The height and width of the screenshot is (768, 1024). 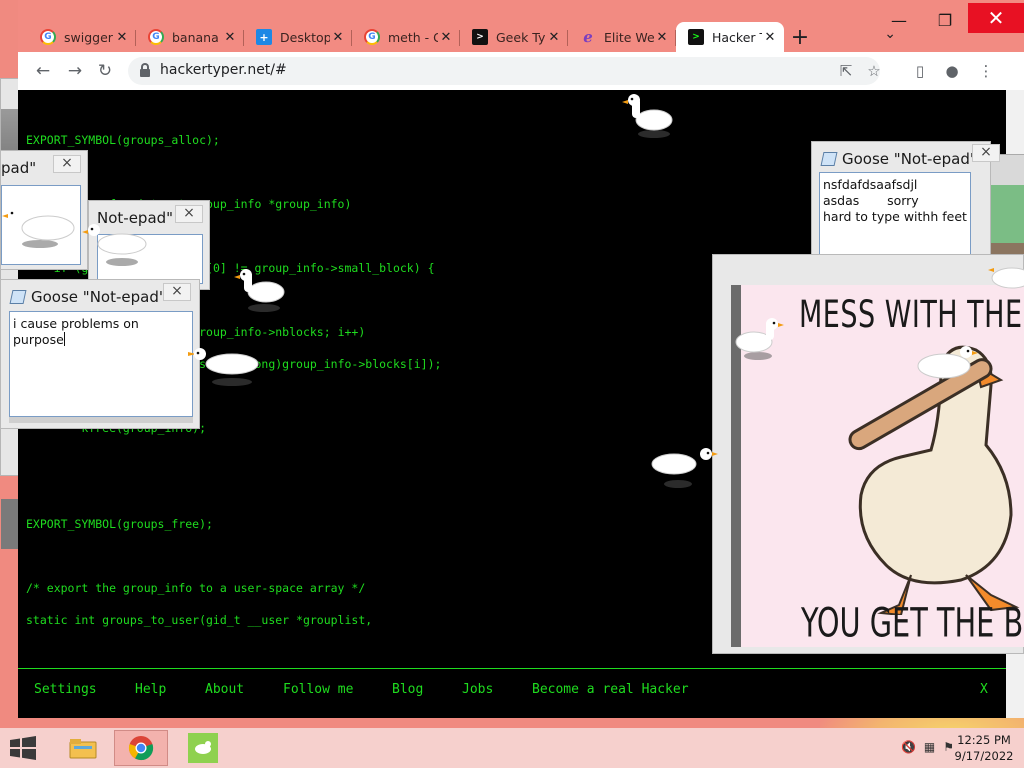 I want to click on network-icon: ▦, so click(x=929, y=747).